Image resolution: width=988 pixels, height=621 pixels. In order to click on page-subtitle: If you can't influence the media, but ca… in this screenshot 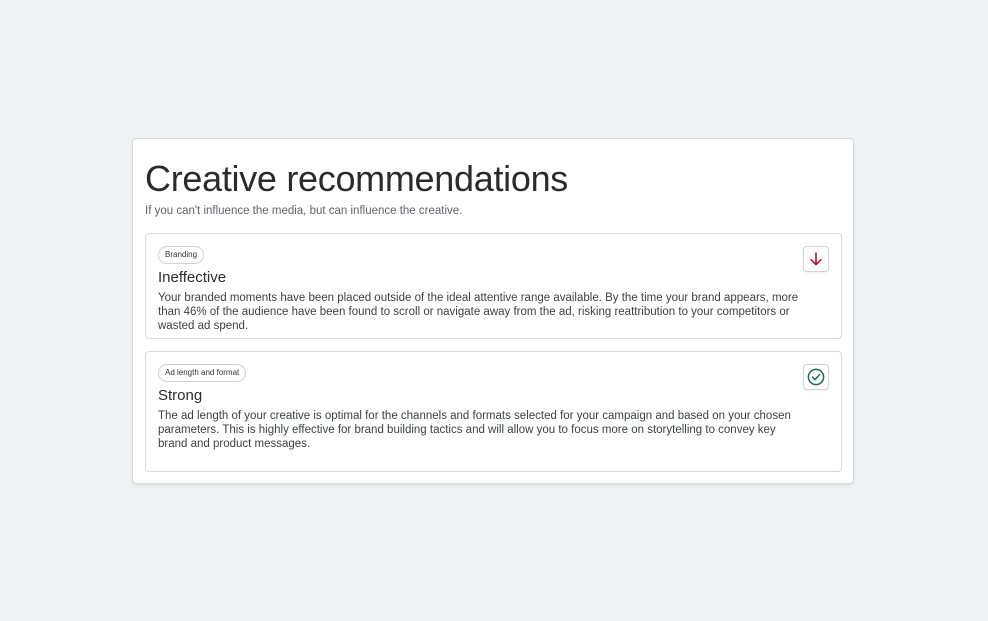, I will do `click(304, 211)`.